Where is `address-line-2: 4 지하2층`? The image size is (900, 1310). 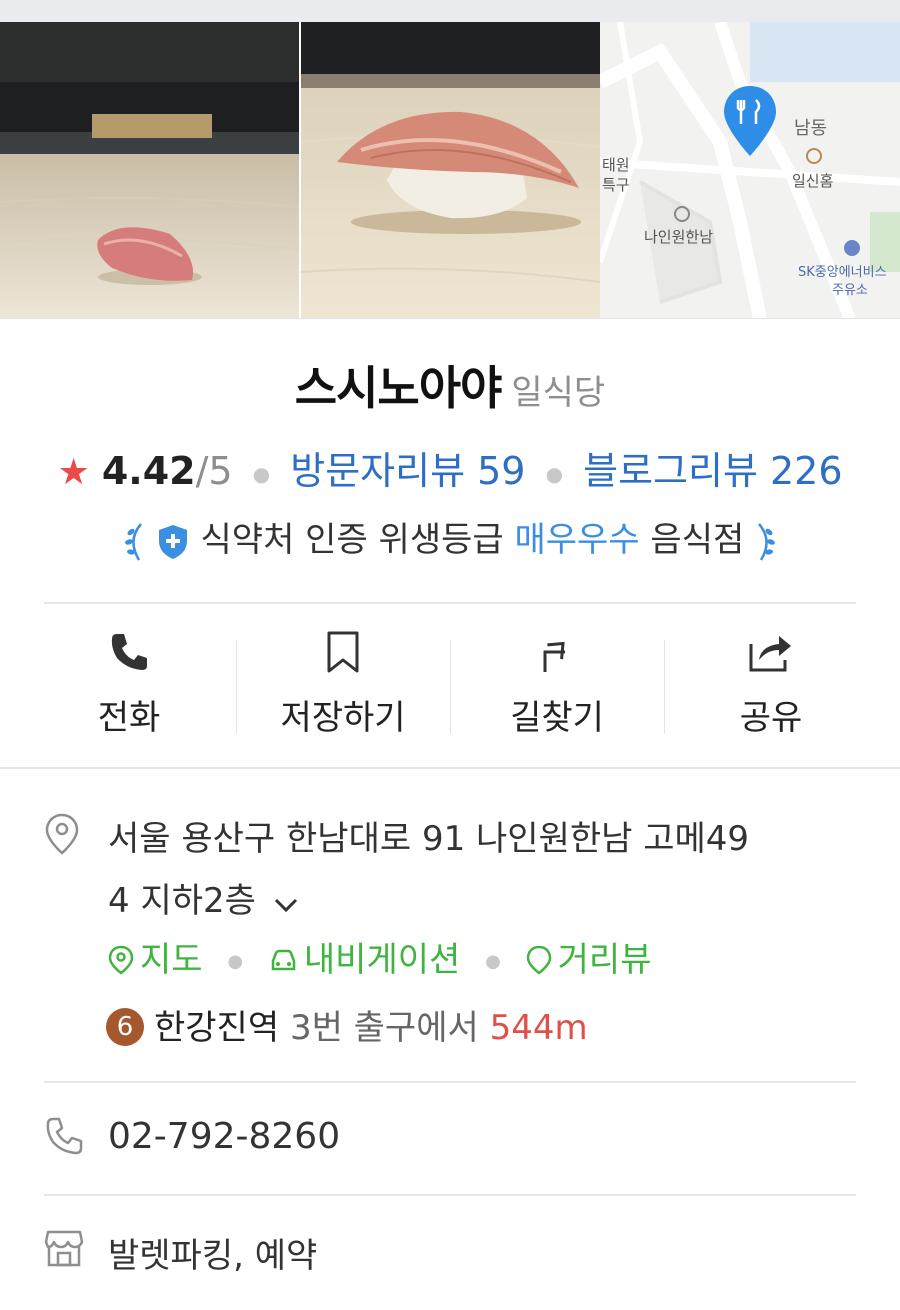
address-line-2: 4 지하2층 is located at coordinates (182, 901).